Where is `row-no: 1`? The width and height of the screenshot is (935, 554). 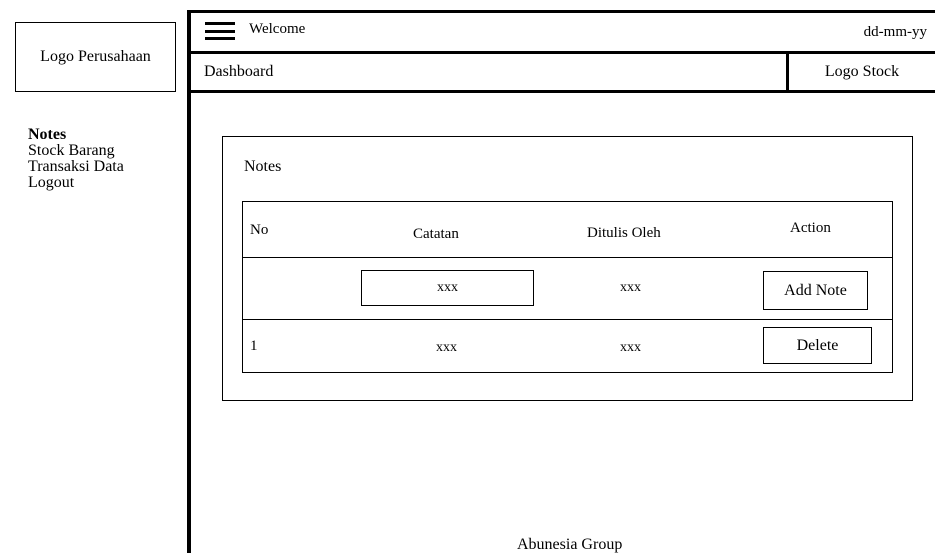
row-no: 1 is located at coordinates (254, 346).